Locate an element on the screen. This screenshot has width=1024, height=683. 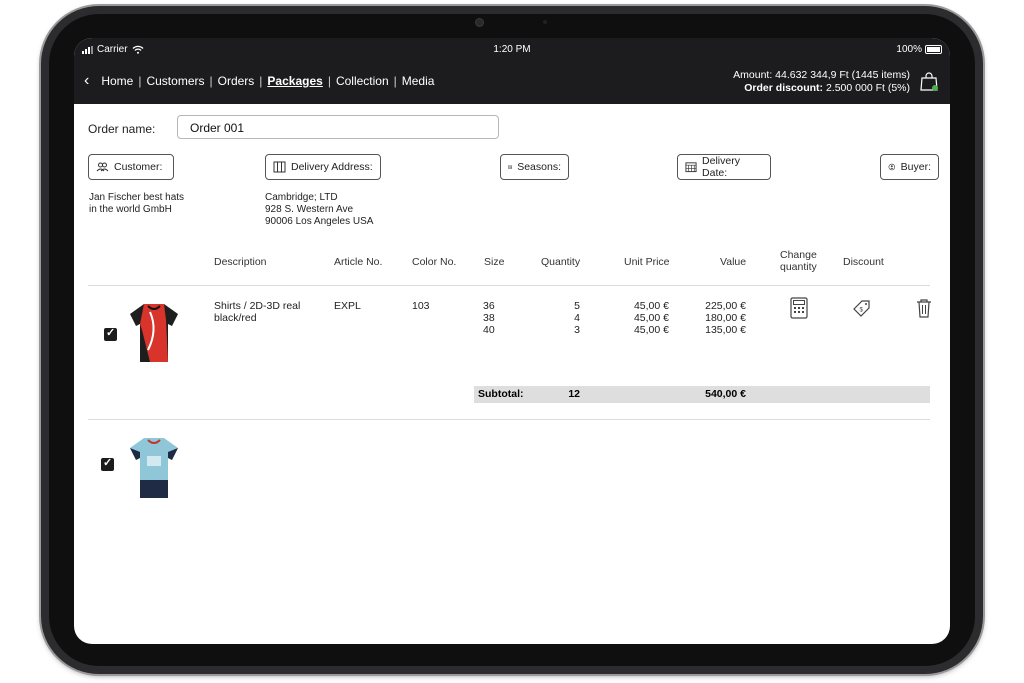
battery: 100% is located at coordinates (919, 49).